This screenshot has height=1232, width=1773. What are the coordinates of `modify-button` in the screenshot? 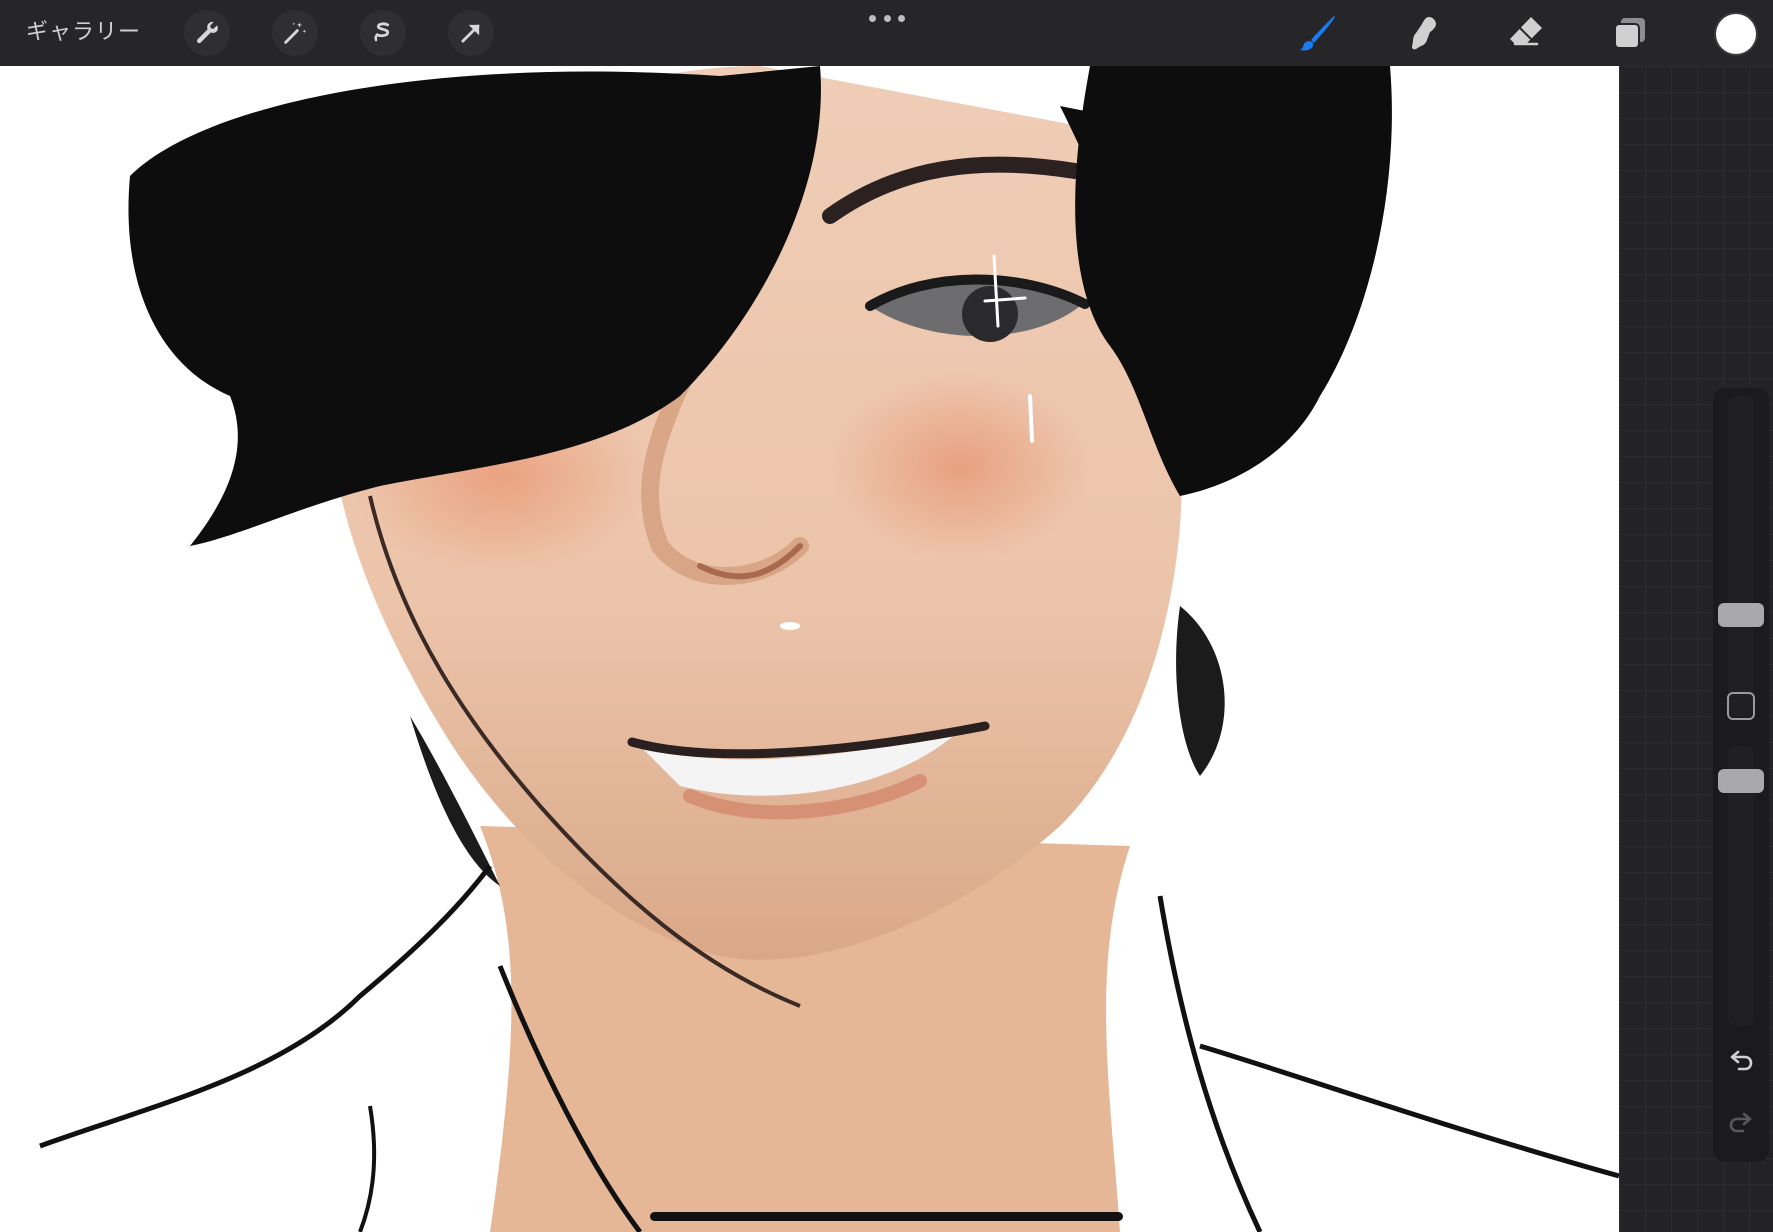 It's located at (1741, 706).